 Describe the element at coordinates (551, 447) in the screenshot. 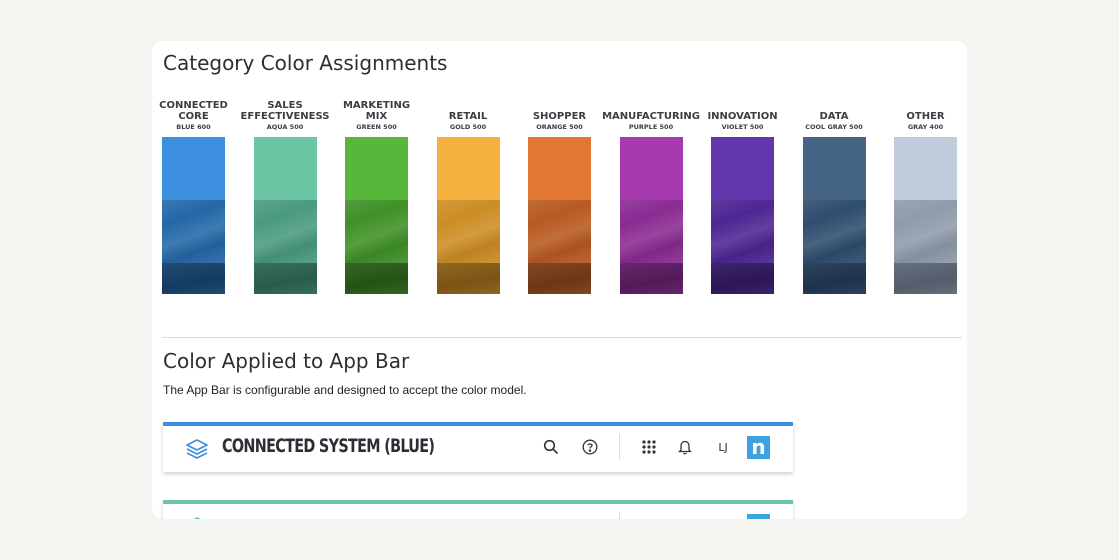

I see `search-icon` at that location.